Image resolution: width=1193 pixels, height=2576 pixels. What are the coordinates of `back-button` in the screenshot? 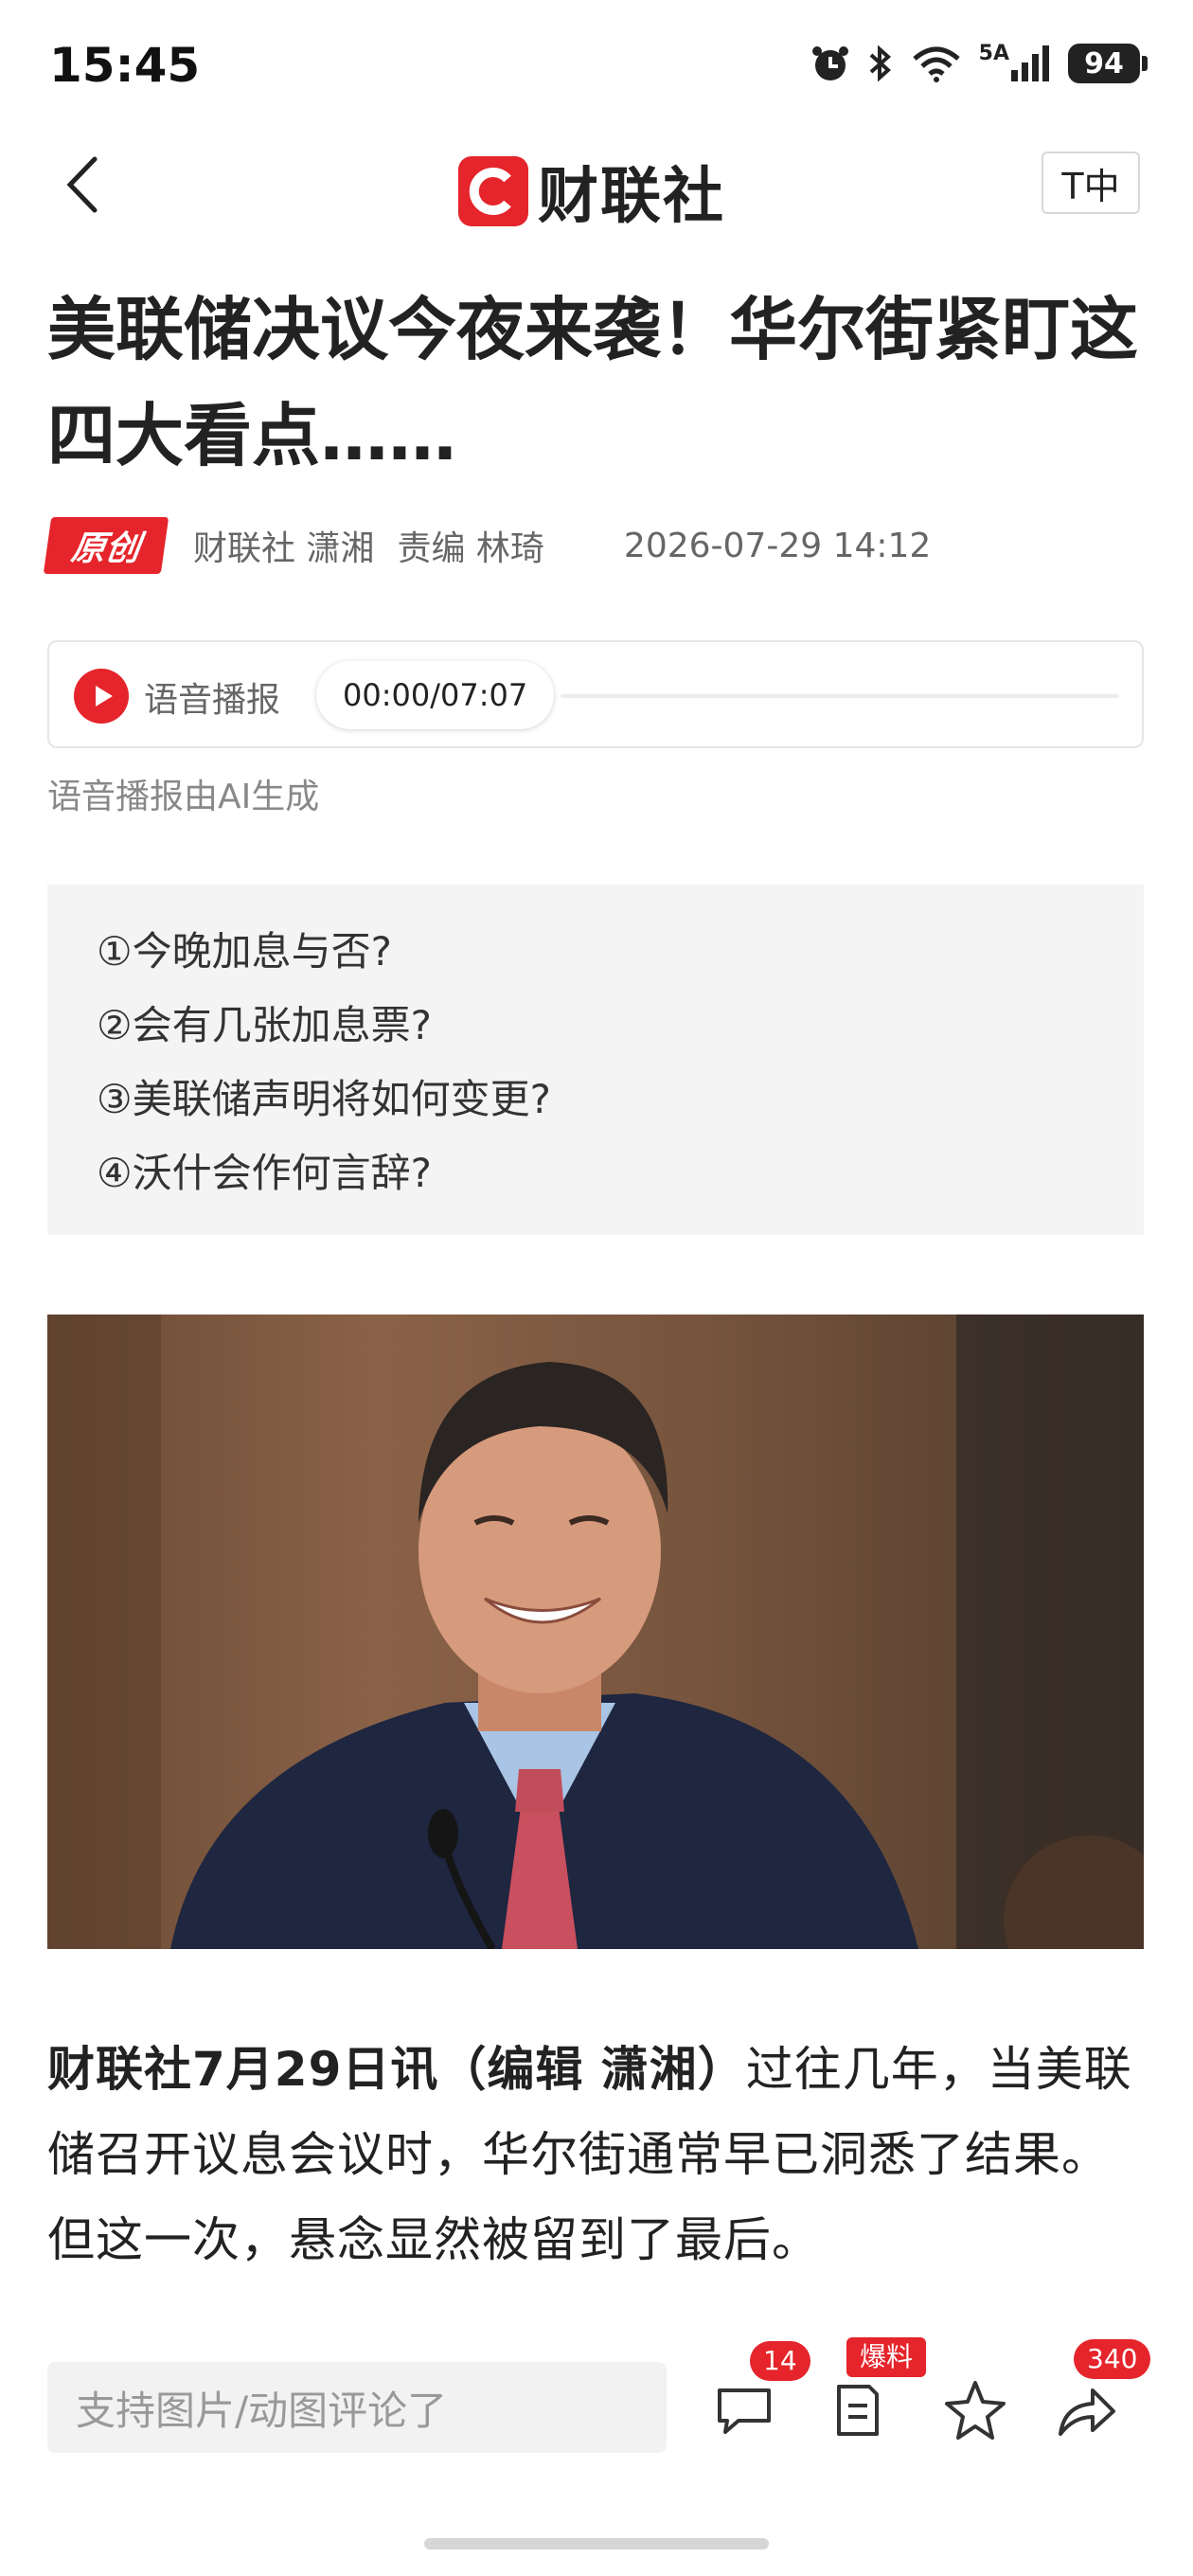 It's located at (85, 185).